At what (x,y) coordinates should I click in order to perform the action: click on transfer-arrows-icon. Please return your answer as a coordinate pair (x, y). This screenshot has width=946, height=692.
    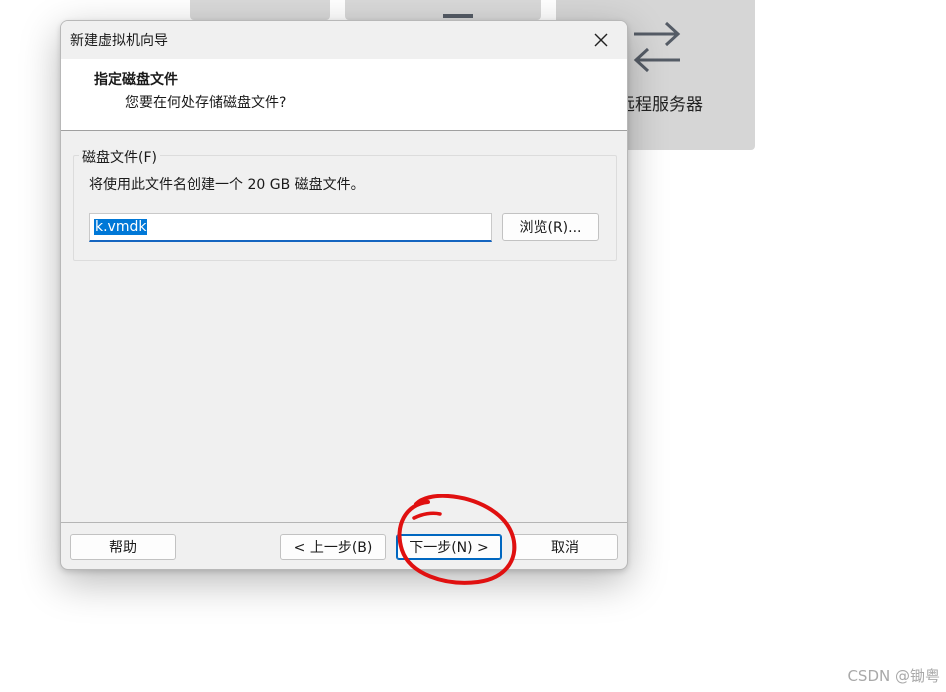
    Looking at the image, I should click on (657, 46).